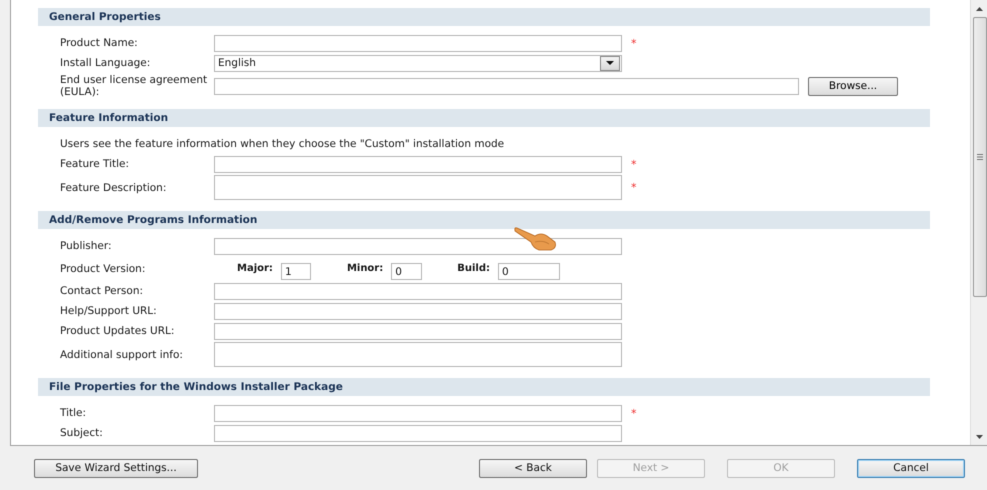  Describe the element at coordinates (94, 164) in the screenshot. I see `field-label: Feature Title:` at that location.